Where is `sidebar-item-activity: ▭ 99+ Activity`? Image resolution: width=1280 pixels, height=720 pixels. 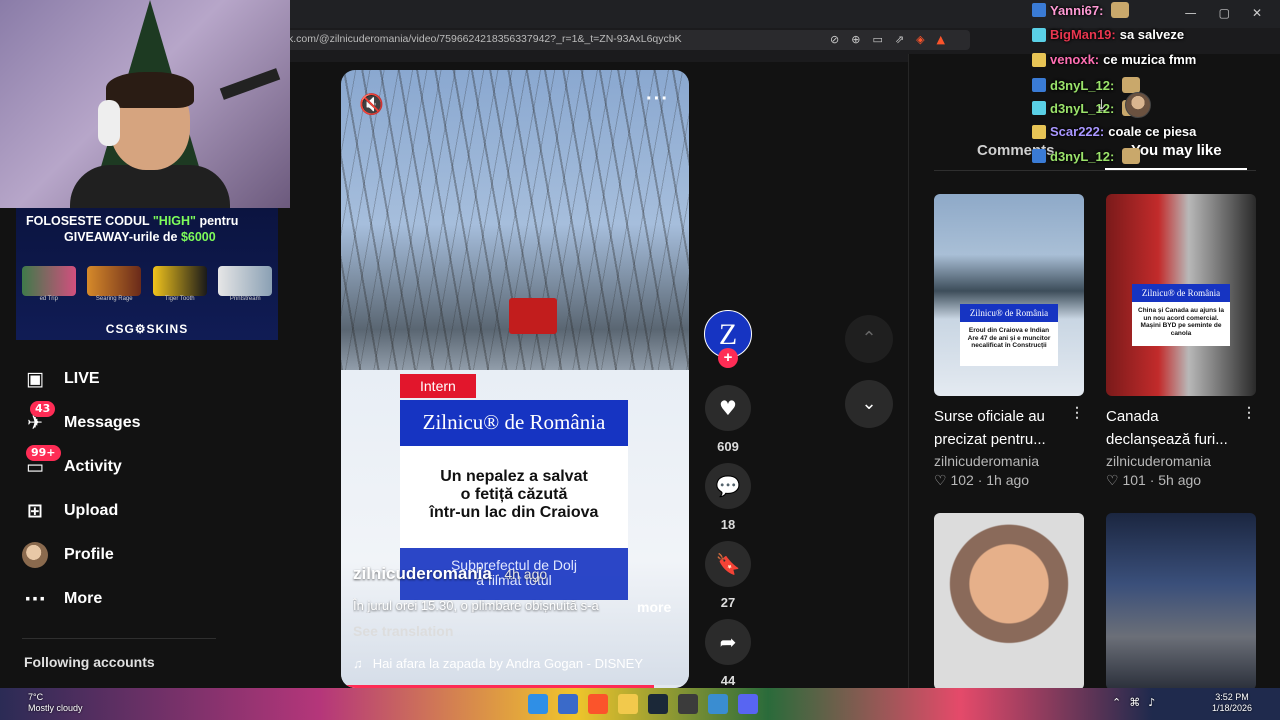
sidebar-item-activity: ▭ 99+ Activity is located at coordinates (72, 462).